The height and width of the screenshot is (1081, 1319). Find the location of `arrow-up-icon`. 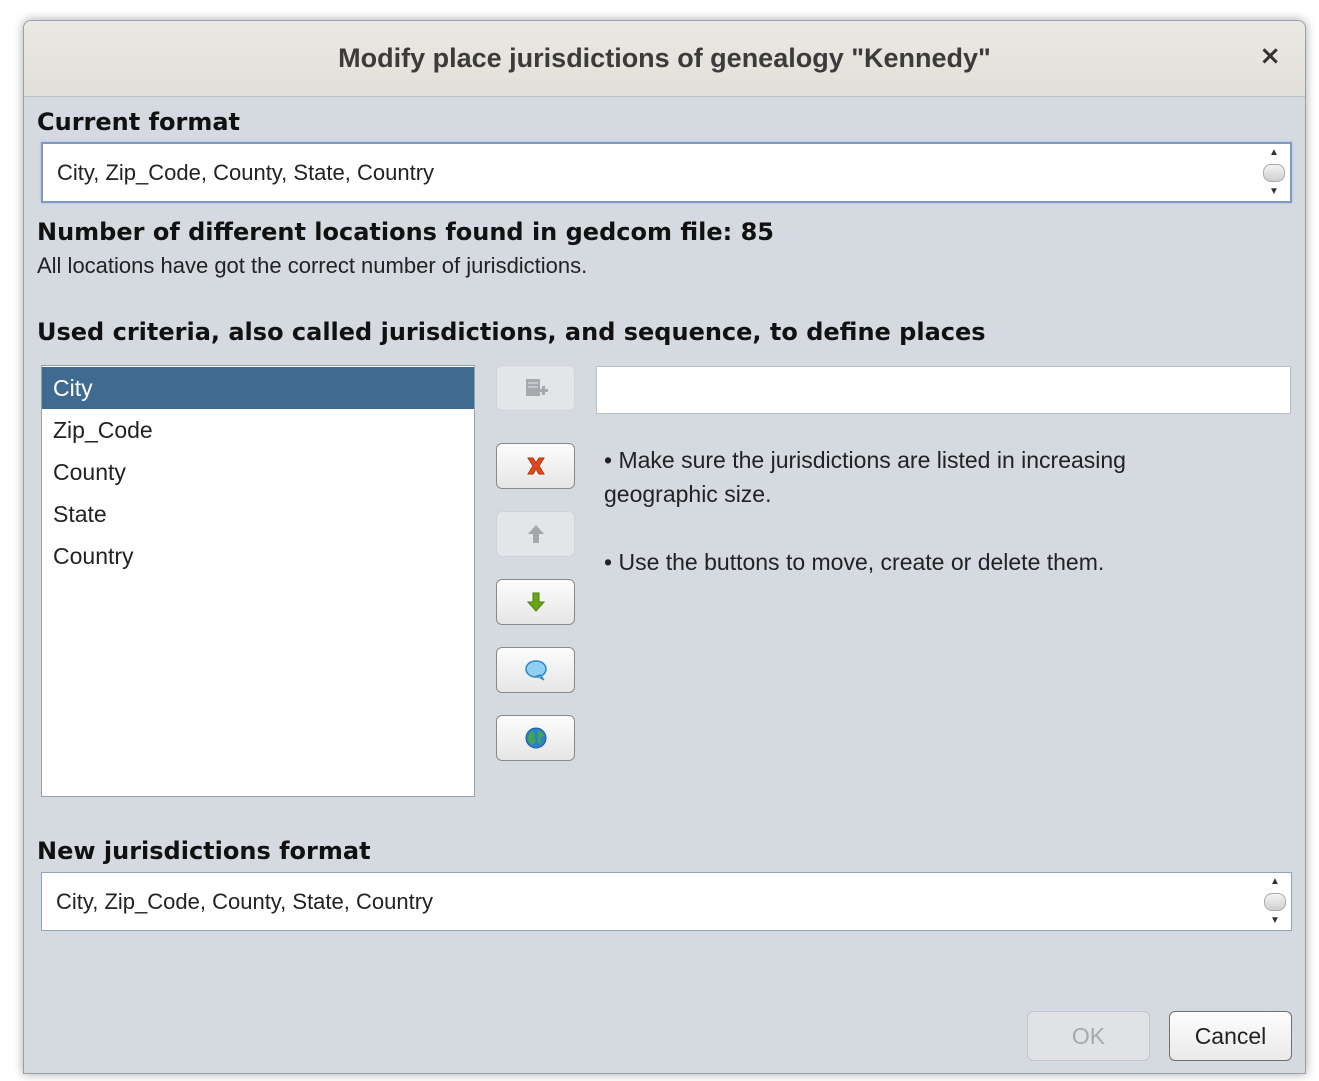

arrow-up-icon is located at coordinates (535, 534).